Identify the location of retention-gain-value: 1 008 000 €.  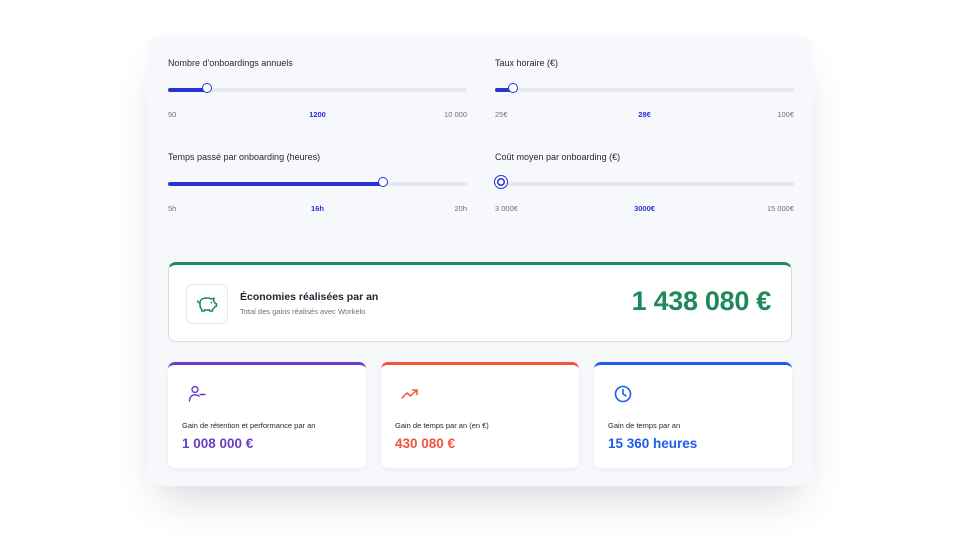
(218, 443).